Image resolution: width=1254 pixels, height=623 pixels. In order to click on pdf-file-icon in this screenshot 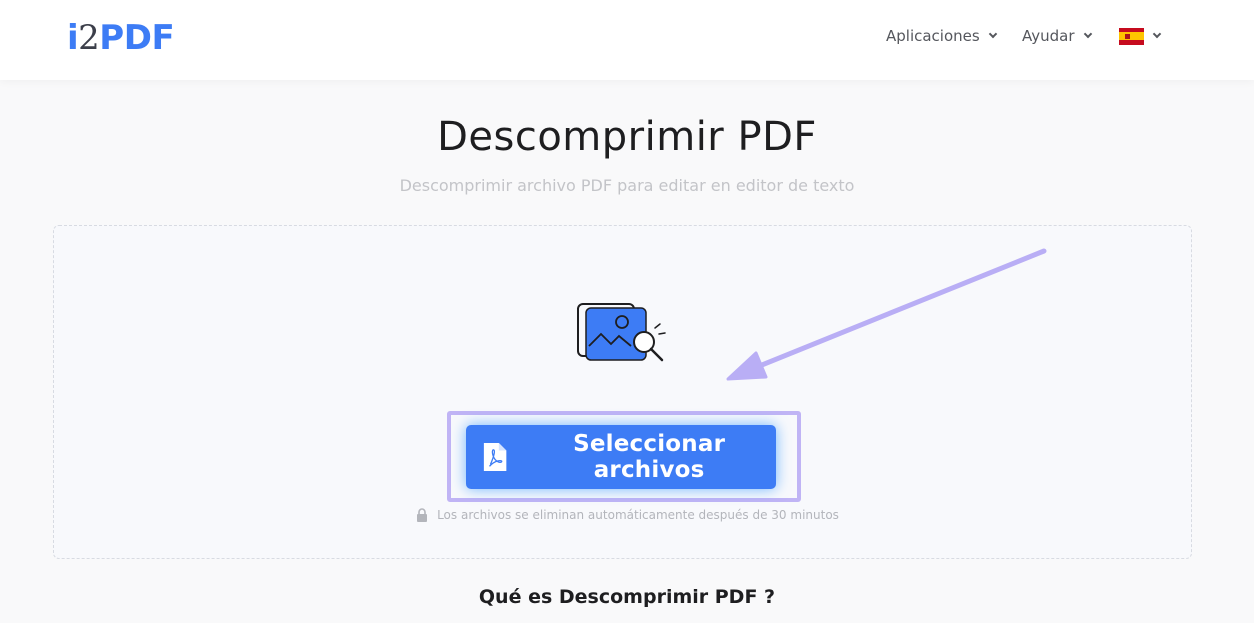, I will do `click(495, 457)`.